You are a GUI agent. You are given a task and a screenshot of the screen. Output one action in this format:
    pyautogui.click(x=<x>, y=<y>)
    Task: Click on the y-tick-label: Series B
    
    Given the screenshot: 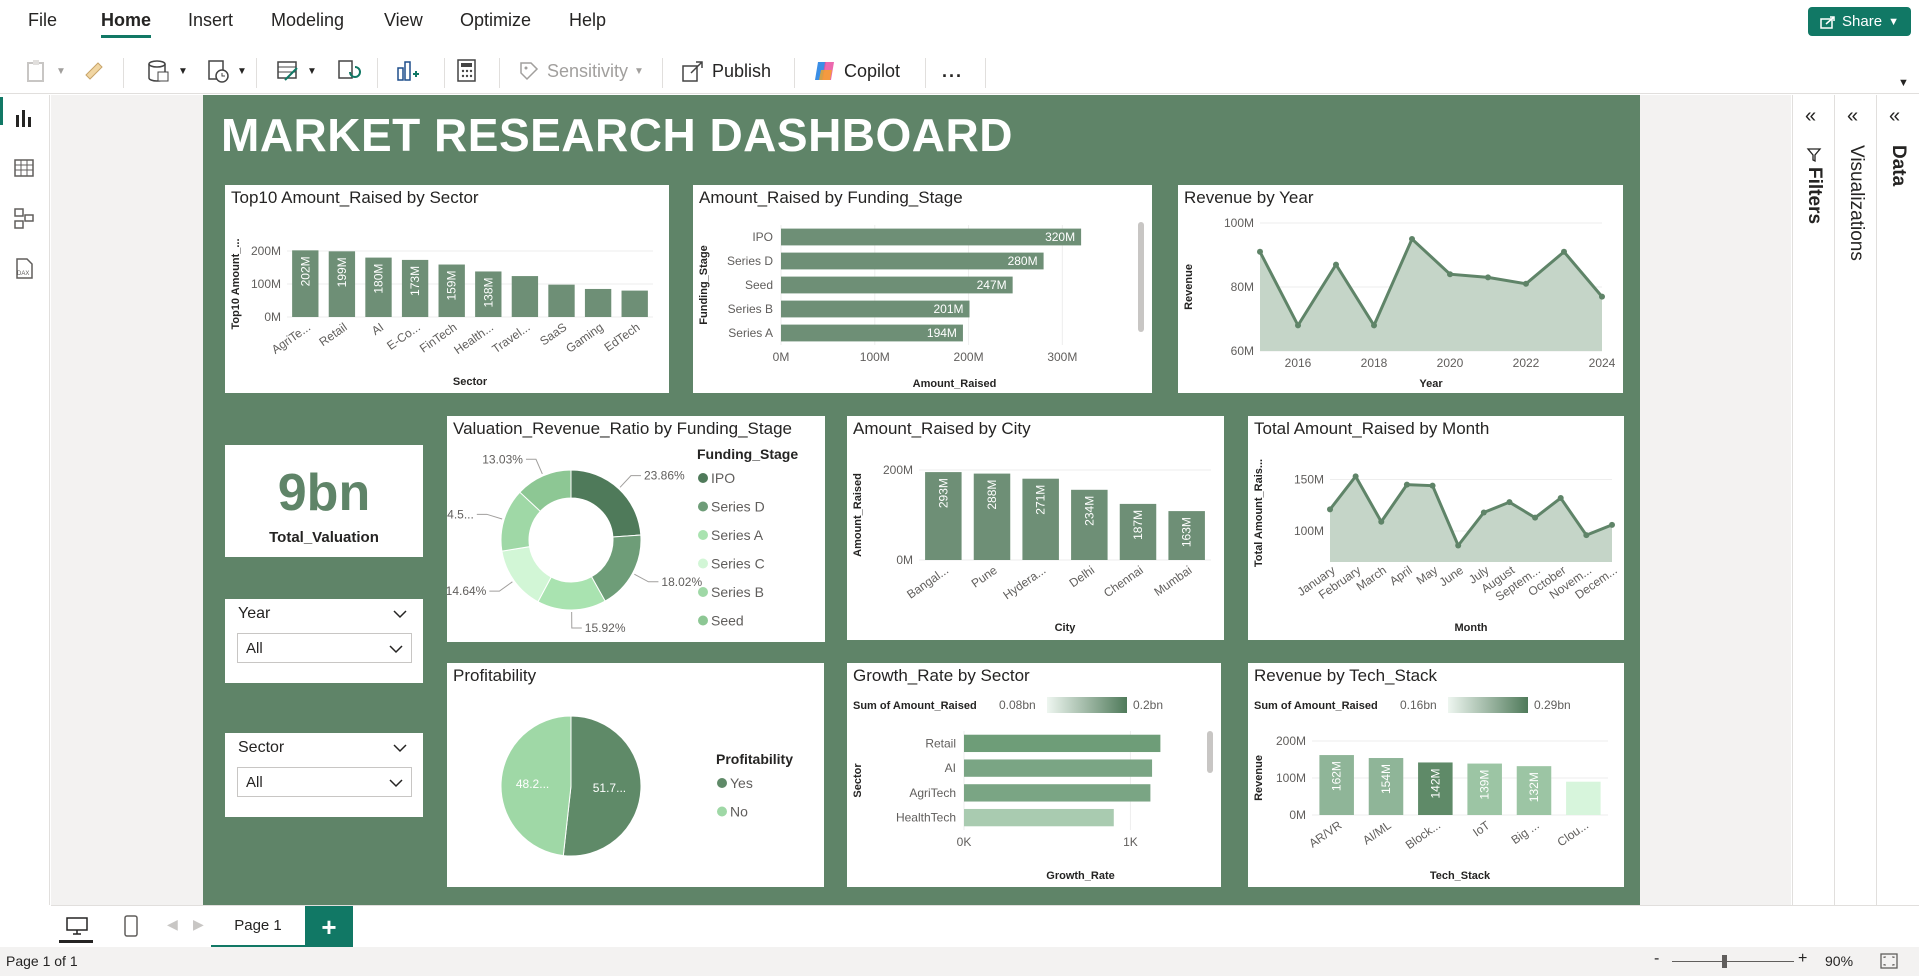 What is the action you would take?
    pyautogui.click(x=750, y=309)
    